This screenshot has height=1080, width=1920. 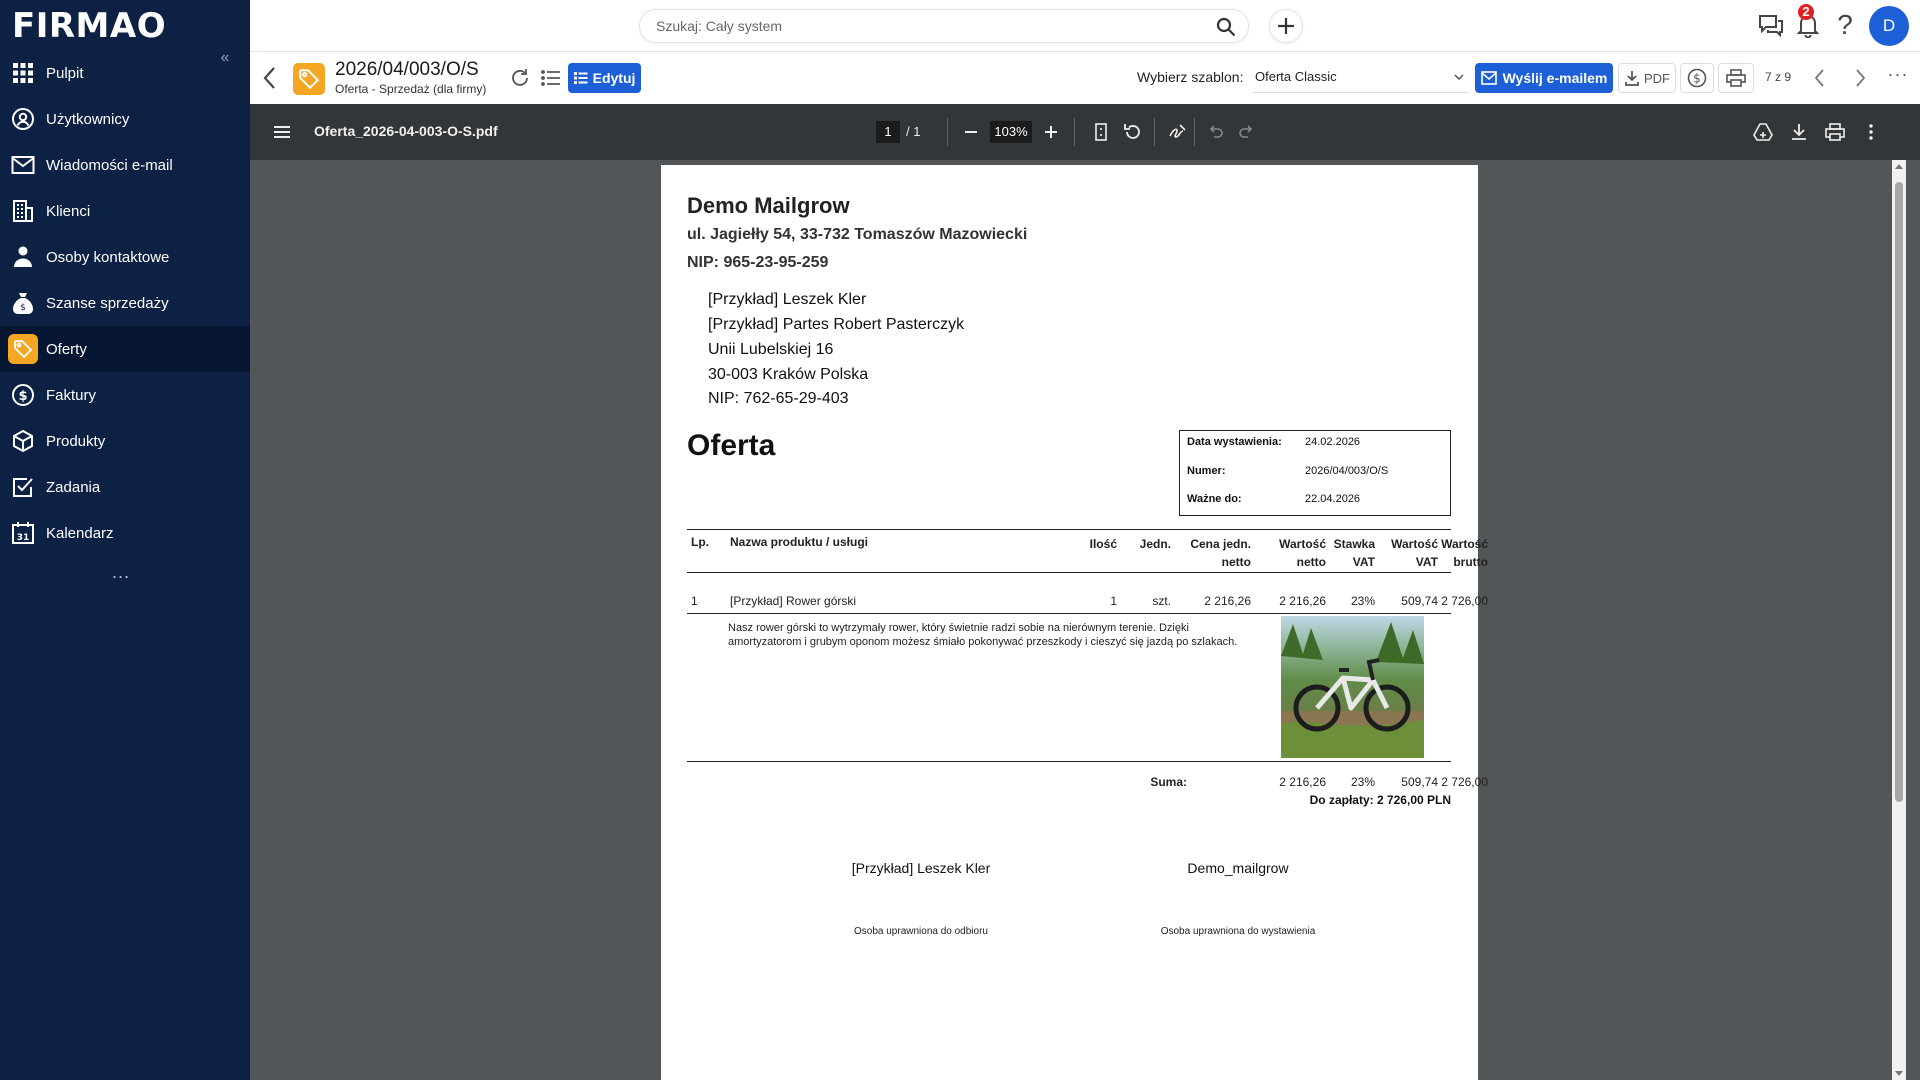 I want to click on document-number: 2026/04/003/O/S, so click(x=407, y=69).